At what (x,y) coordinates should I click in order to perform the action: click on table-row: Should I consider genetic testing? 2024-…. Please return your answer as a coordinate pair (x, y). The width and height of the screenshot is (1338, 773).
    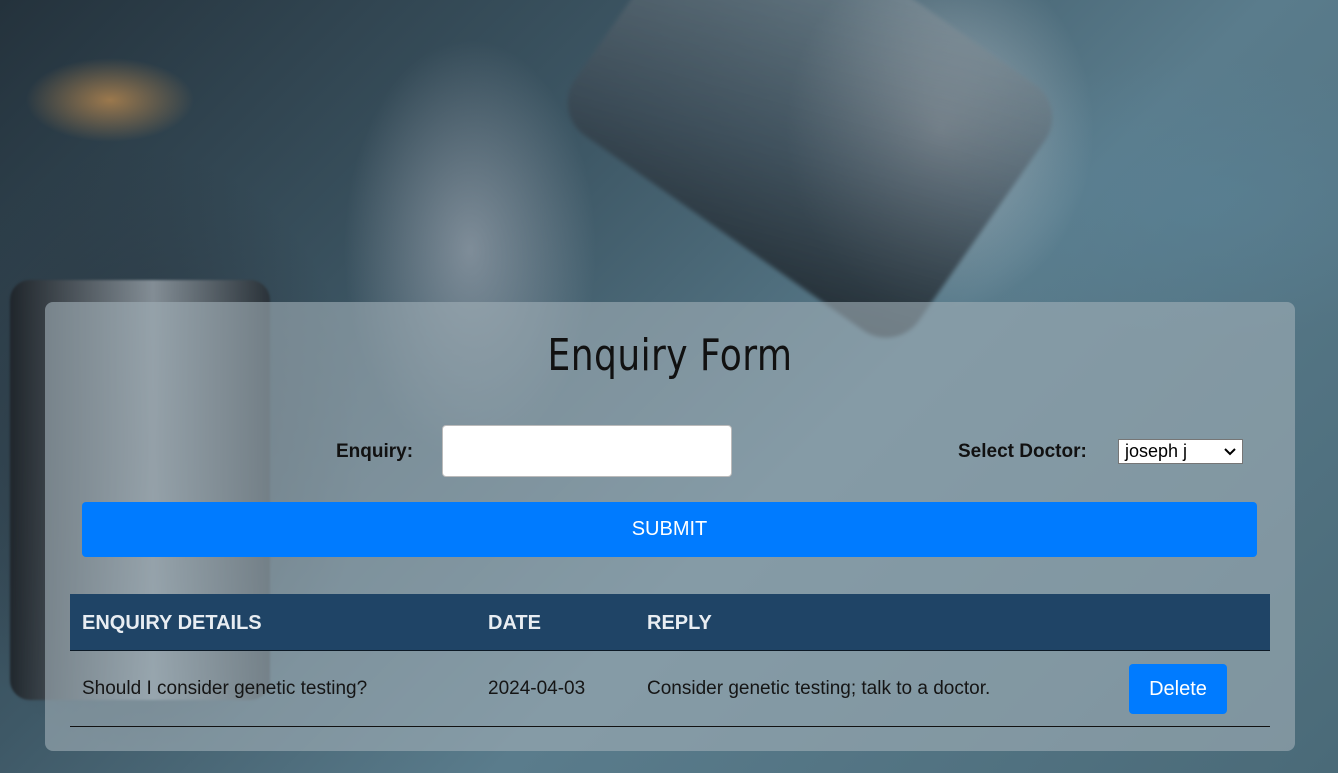
    Looking at the image, I should click on (670, 689).